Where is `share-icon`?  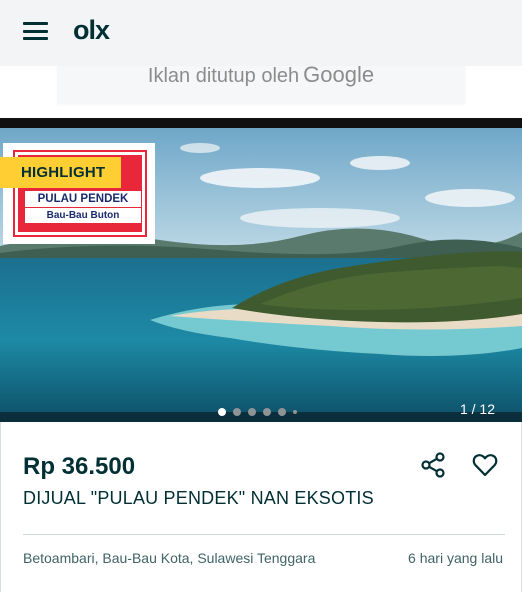 share-icon is located at coordinates (434, 465).